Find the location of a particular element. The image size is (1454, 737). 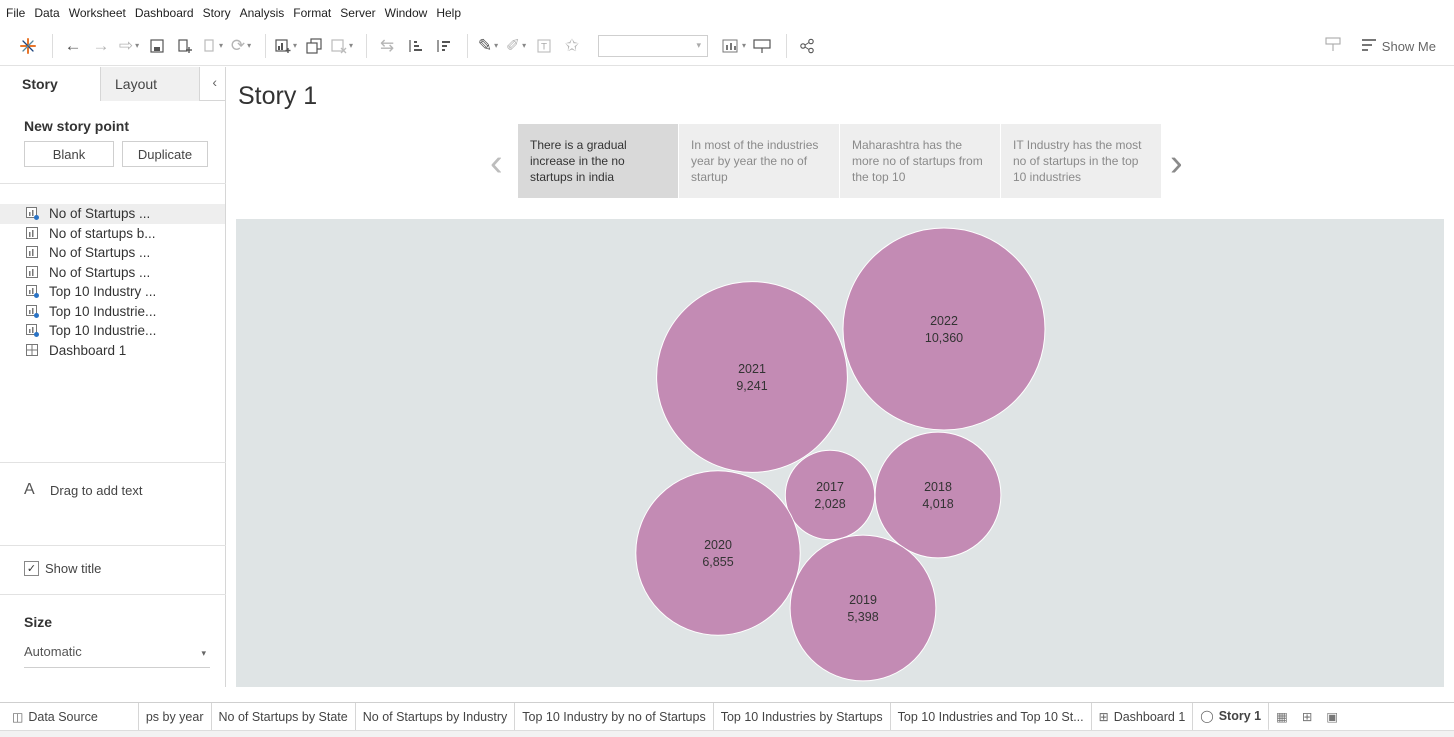

bubble-2020: 2020 6,855 is located at coordinates (718, 553).